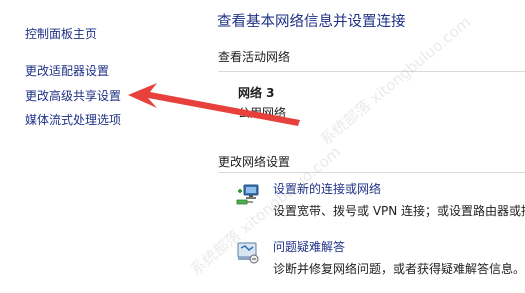 The width and height of the screenshot is (525, 293). Describe the element at coordinates (256, 93) in the screenshot. I see `network-name: 网络 3` at that location.